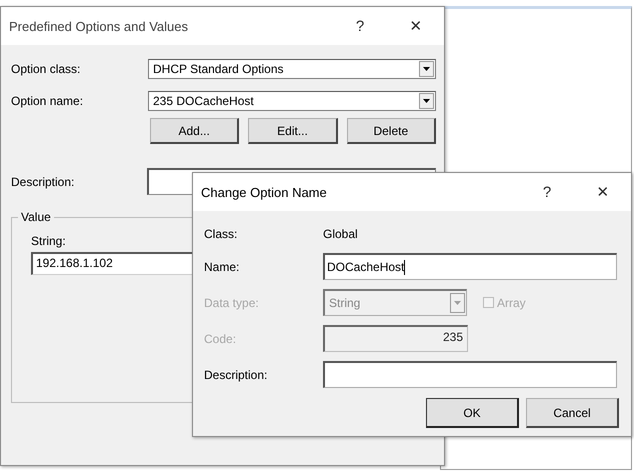 This screenshot has height=473, width=634. Describe the element at coordinates (470, 374) in the screenshot. I see `input-field` at that location.